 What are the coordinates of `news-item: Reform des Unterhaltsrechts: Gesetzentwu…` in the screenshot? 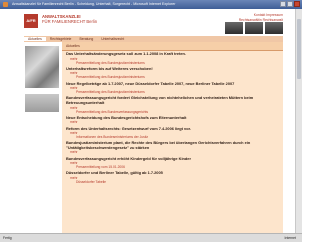 It's located at (172, 132).